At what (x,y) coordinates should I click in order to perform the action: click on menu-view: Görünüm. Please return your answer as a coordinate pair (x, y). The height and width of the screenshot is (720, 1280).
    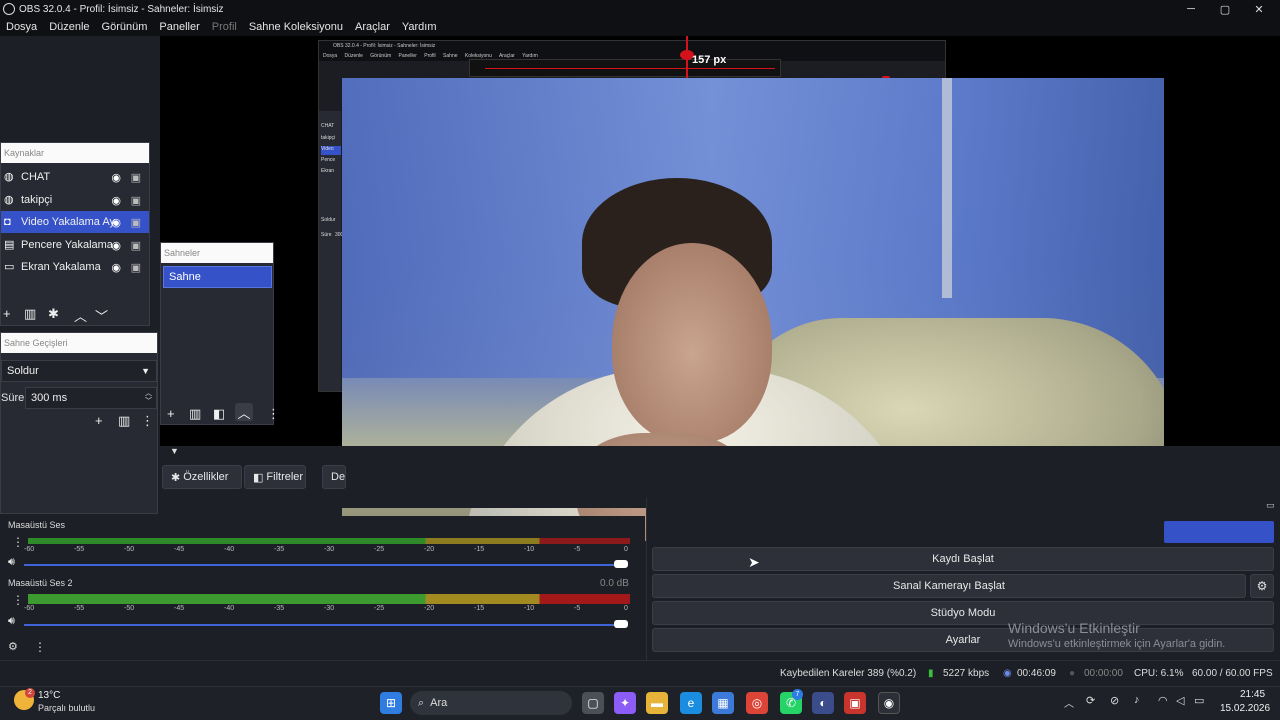
    Looking at the image, I should click on (125, 27).